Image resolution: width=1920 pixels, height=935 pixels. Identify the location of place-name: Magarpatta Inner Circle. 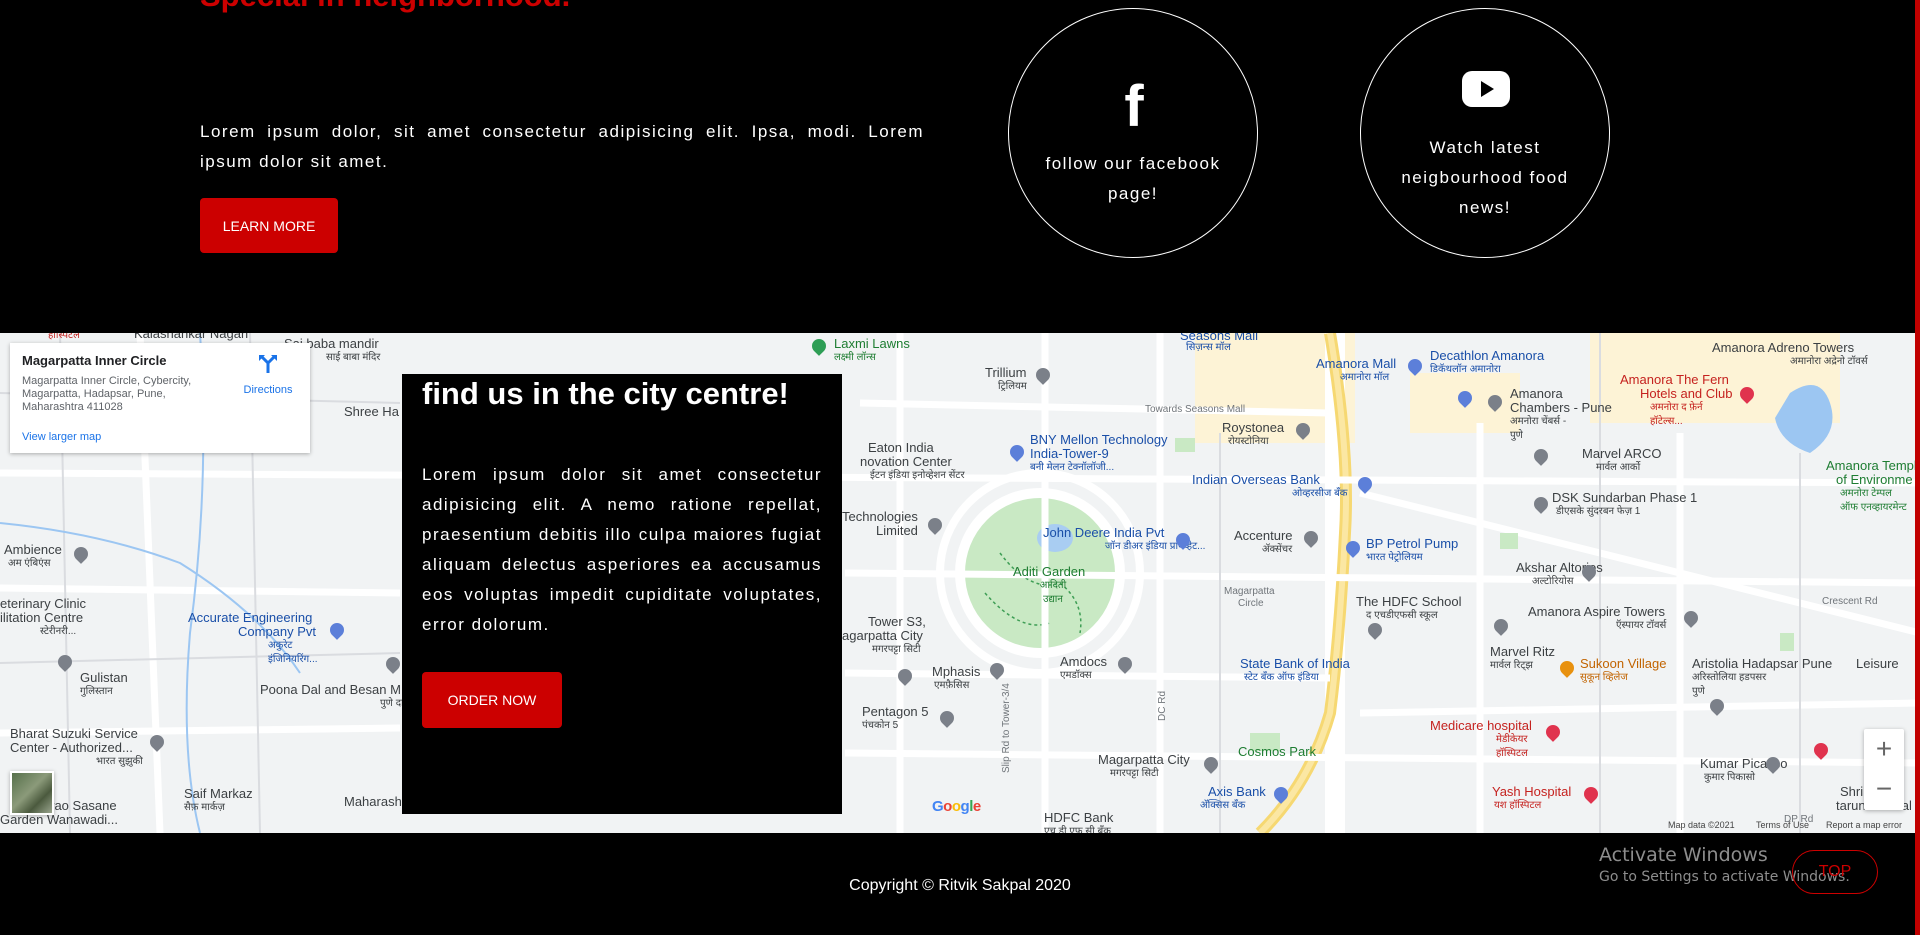
(94, 360).